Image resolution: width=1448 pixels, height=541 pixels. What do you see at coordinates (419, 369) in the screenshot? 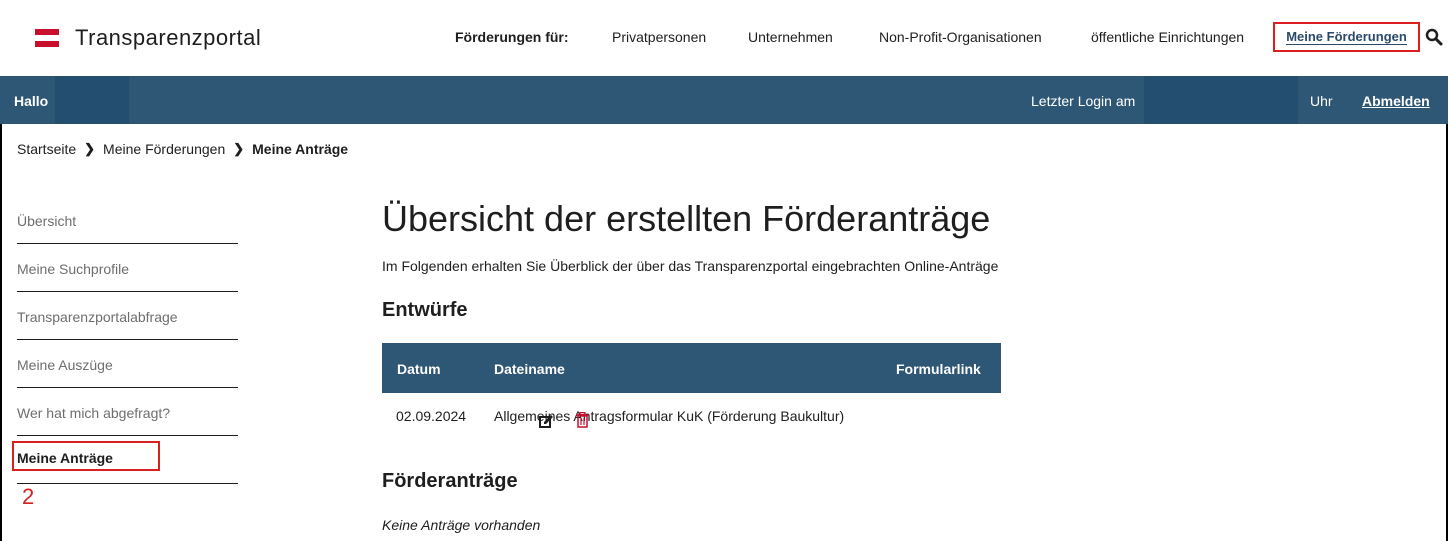
I see `column-header-datum: Datum` at bounding box center [419, 369].